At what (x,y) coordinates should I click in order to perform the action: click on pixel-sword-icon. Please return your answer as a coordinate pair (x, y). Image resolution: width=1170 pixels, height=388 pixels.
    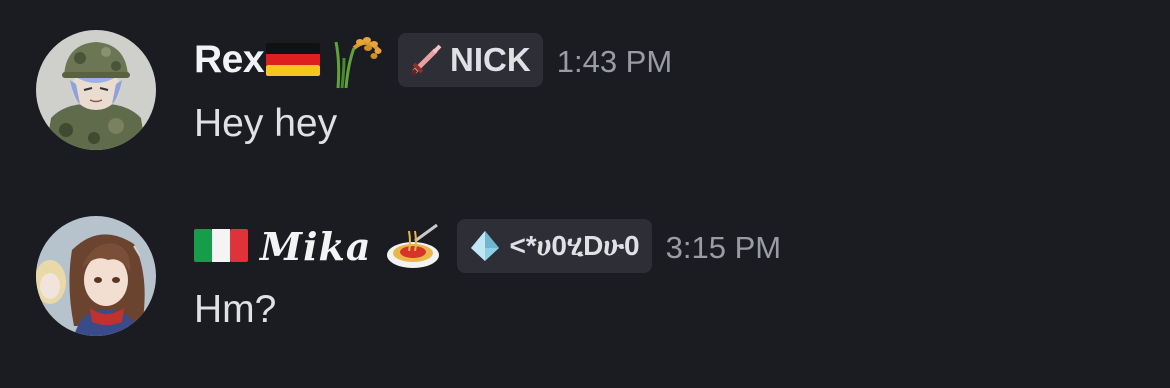
    Looking at the image, I should click on (426, 60).